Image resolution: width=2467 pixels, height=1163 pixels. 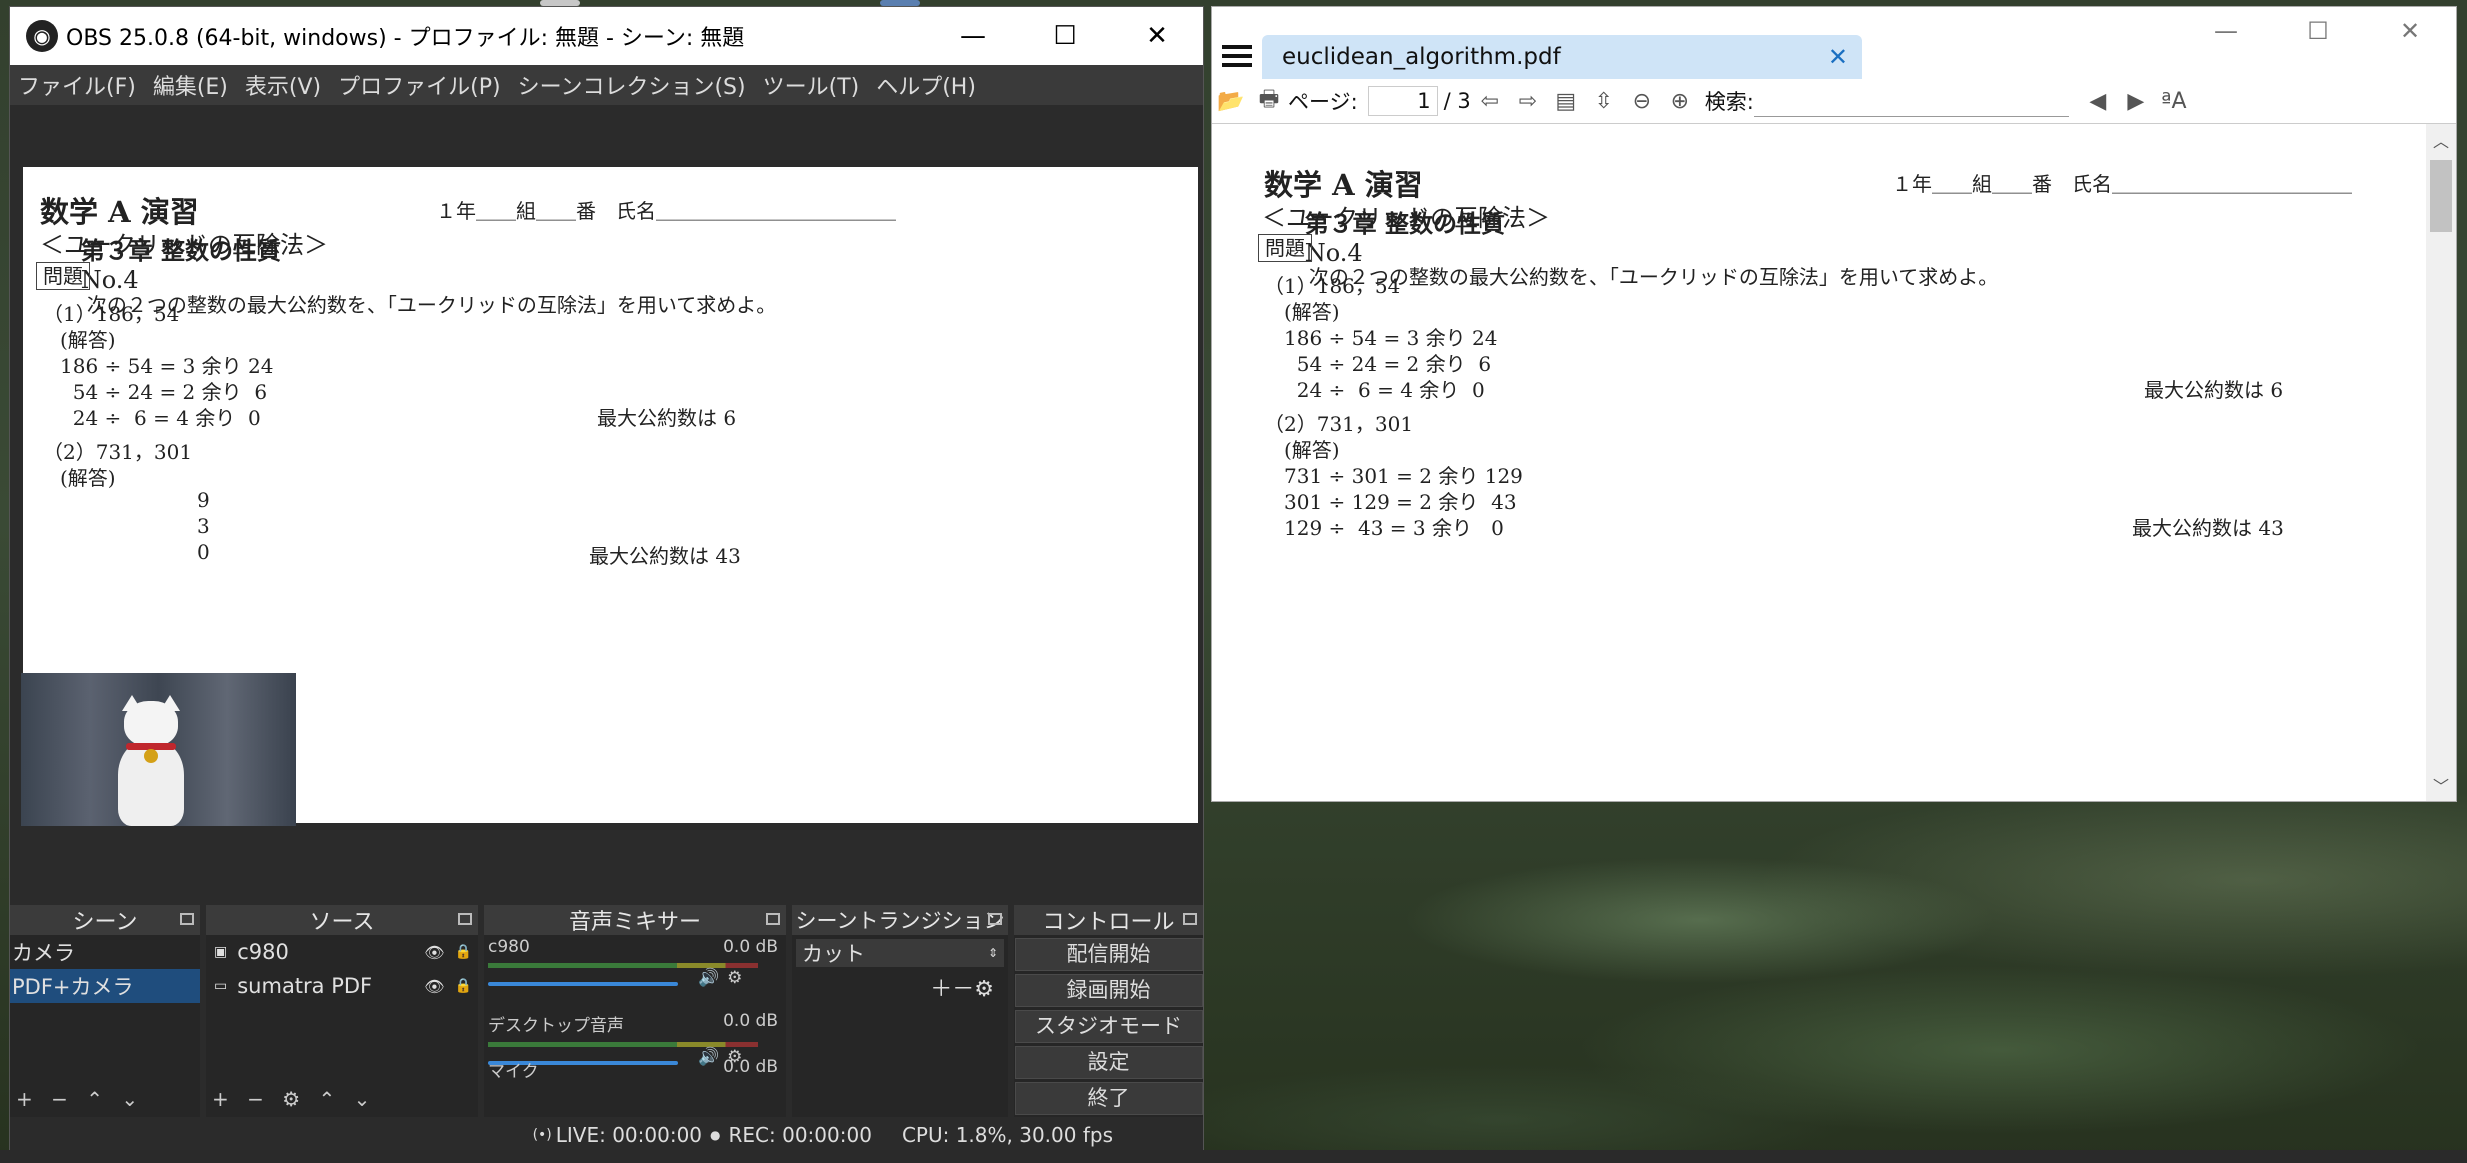 What do you see at coordinates (80, 1099) in the screenshot?
I see `scene-tools: + − ⌃ ⌄` at bounding box center [80, 1099].